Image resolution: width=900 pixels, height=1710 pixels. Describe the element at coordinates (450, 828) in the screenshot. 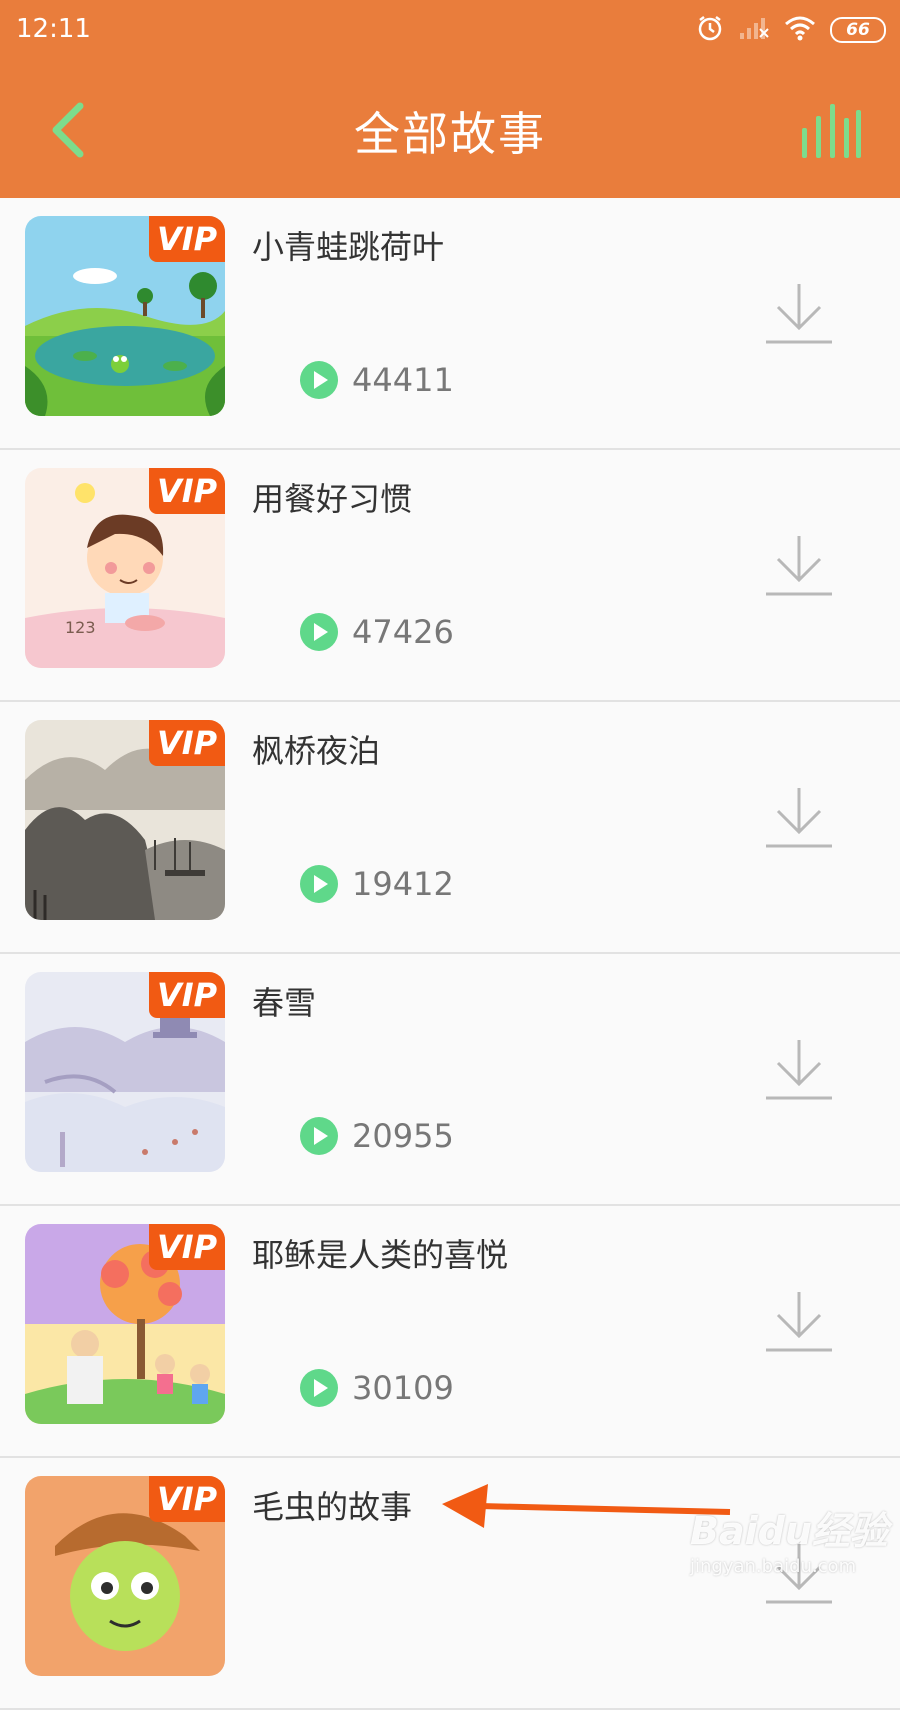

I see `story-row: VIP 枫桥夜泊 19412` at that location.